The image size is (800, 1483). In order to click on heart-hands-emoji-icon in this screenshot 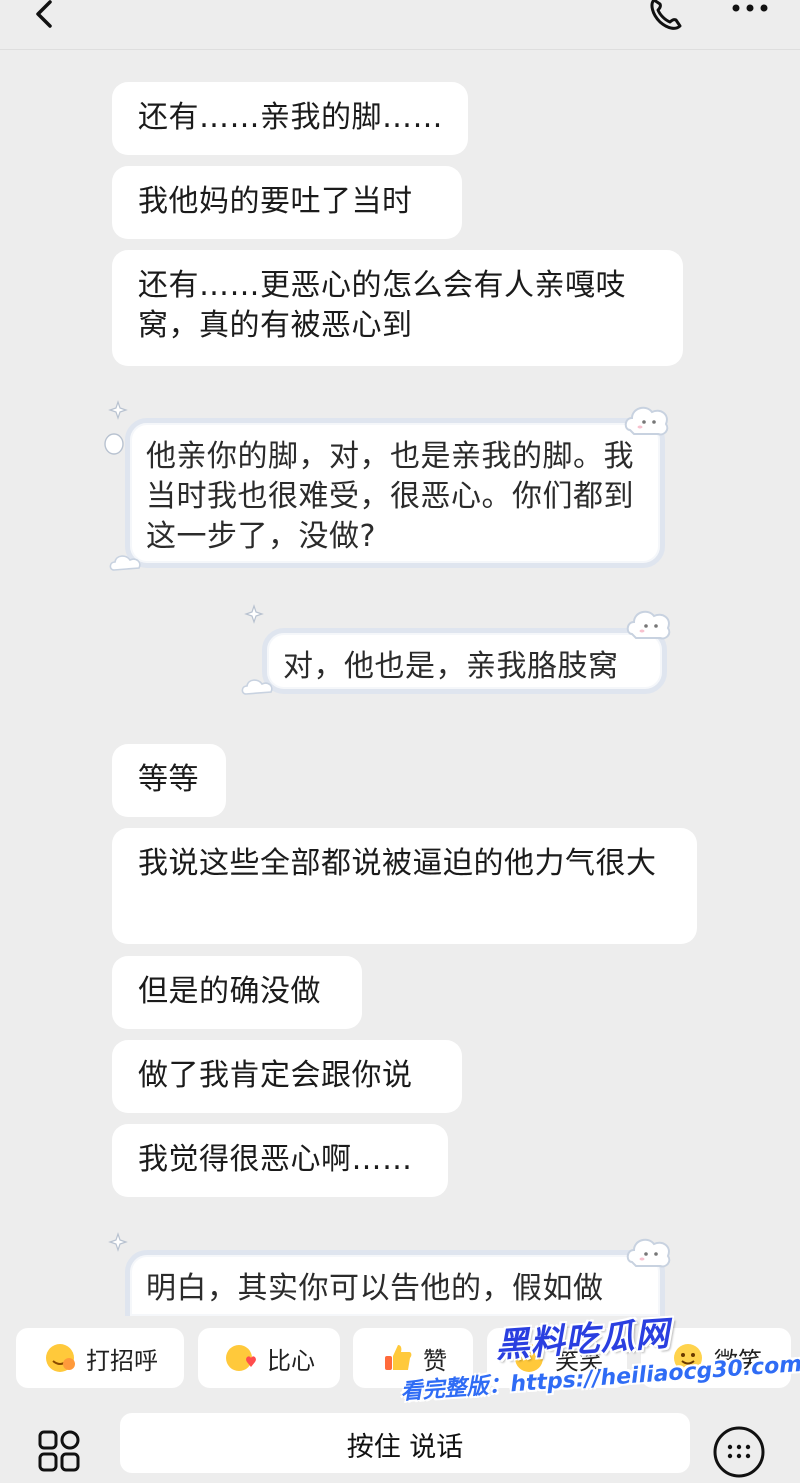, I will do `click(241, 1358)`.